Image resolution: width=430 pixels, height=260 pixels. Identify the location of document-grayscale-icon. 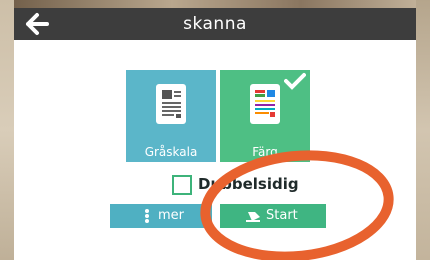
(171, 104).